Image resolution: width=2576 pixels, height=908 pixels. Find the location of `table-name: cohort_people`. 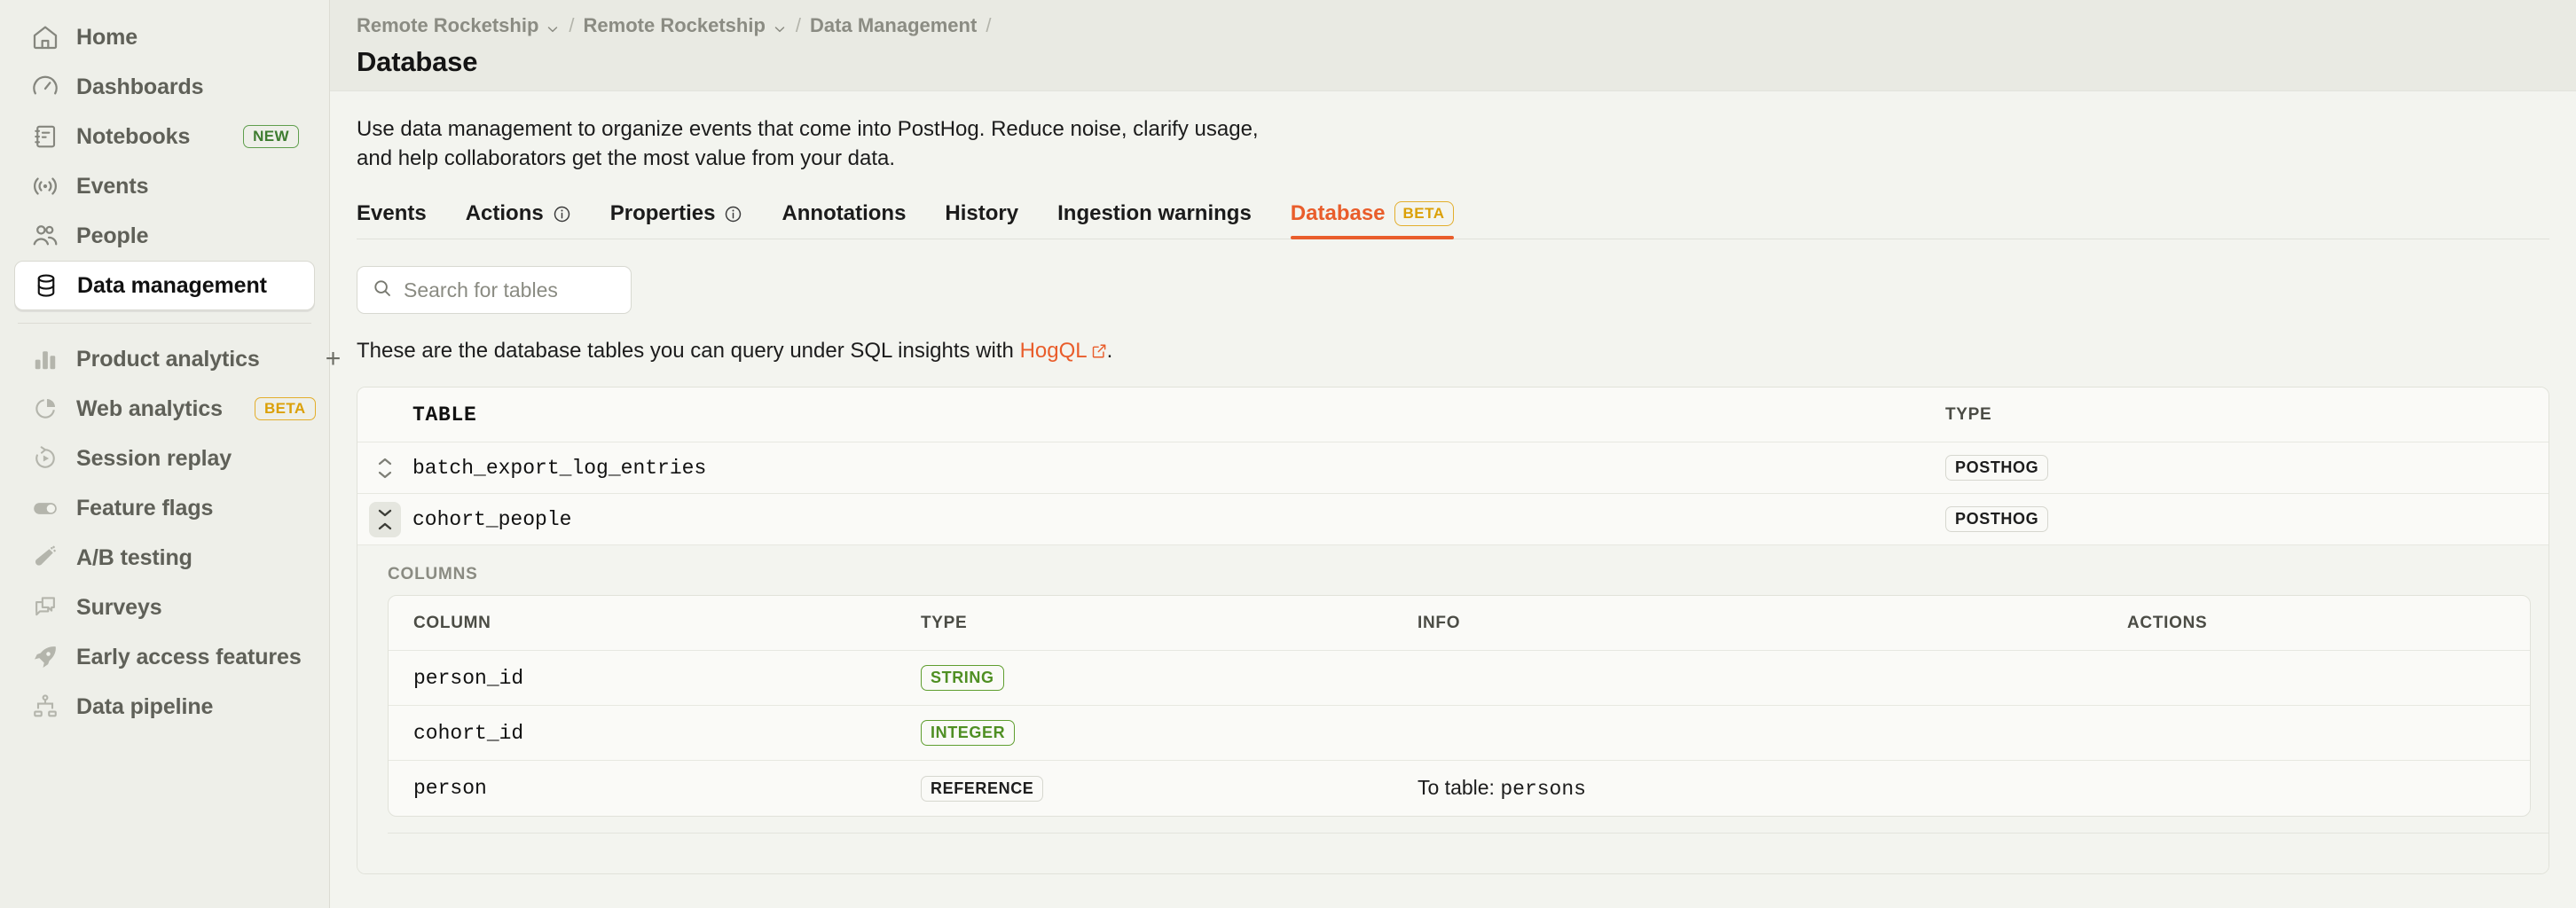

table-name: cohort_people is located at coordinates (1178, 519).